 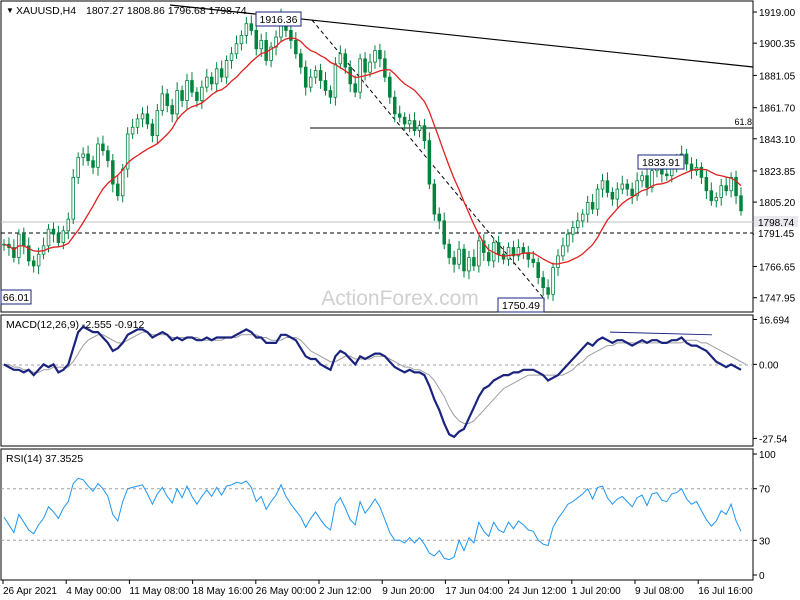 I want to click on annotation-left-label: 66.01, so click(x=16, y=298).